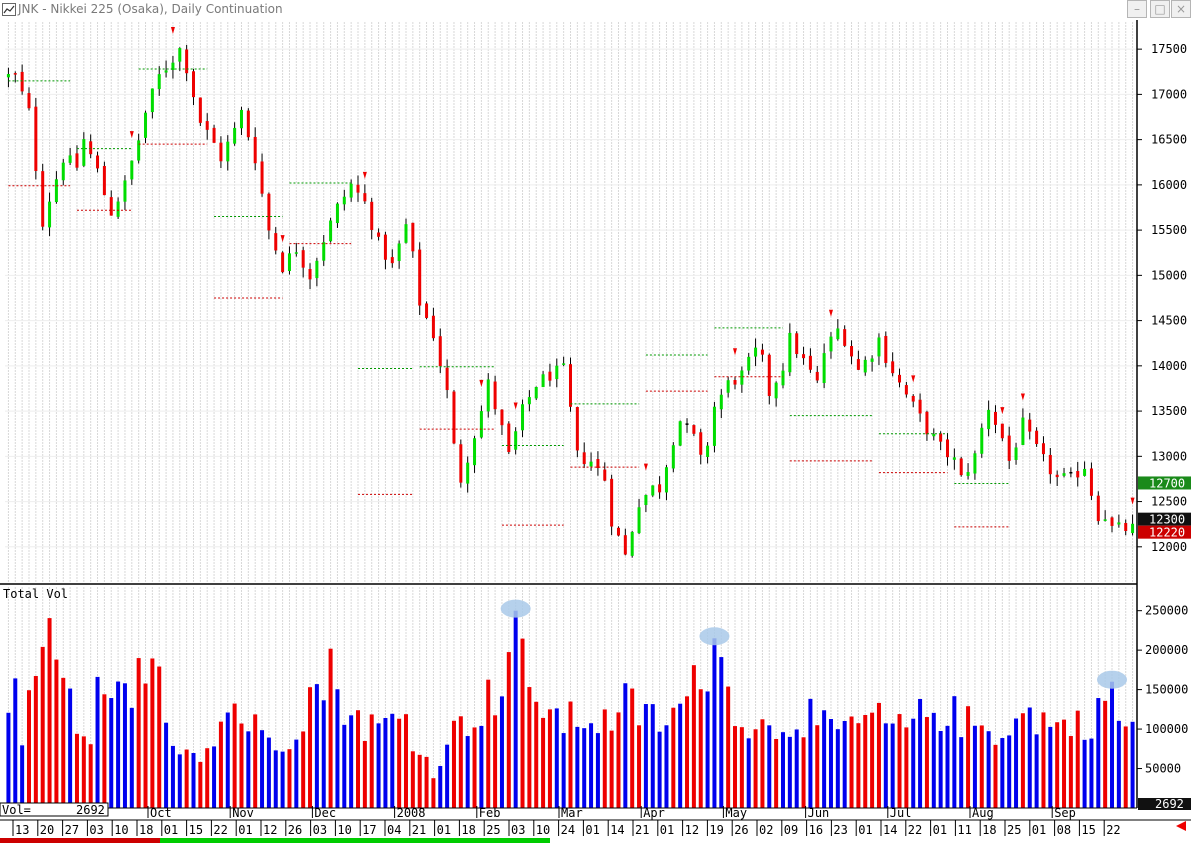 This screenshot has height=844, width=1191. I want to click on date-label: 27, so click(72, 830).